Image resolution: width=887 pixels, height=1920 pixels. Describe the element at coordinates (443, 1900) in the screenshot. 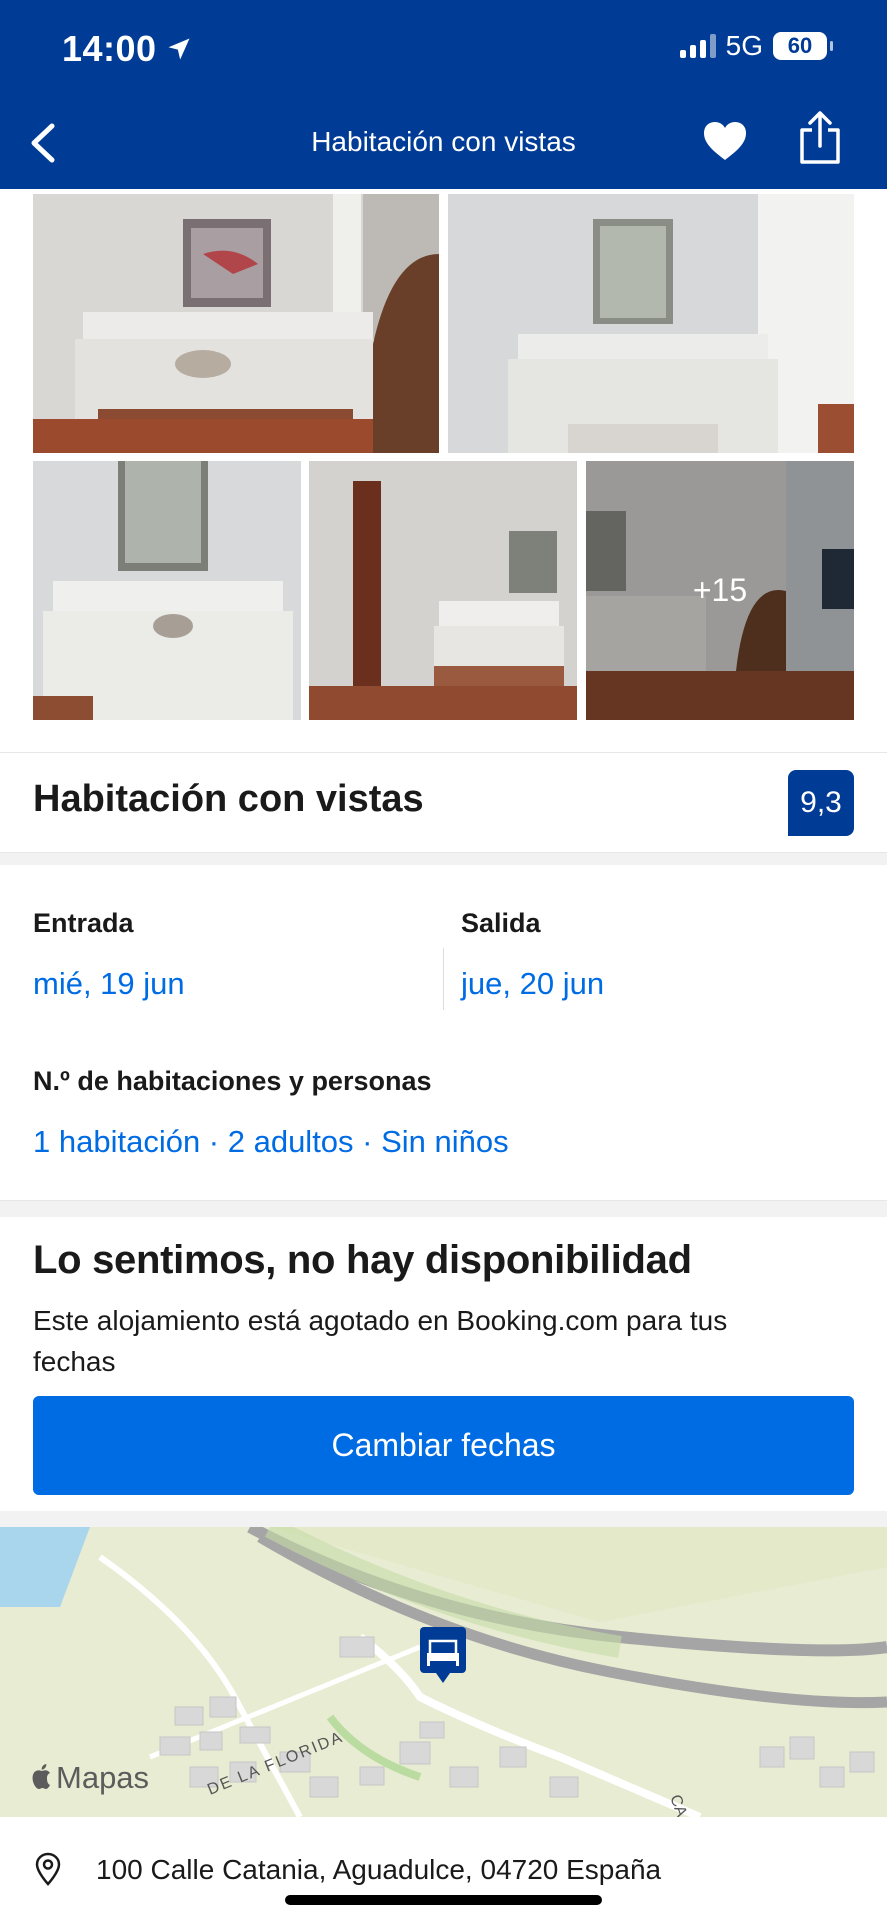

I see `home-indicator` at that location.